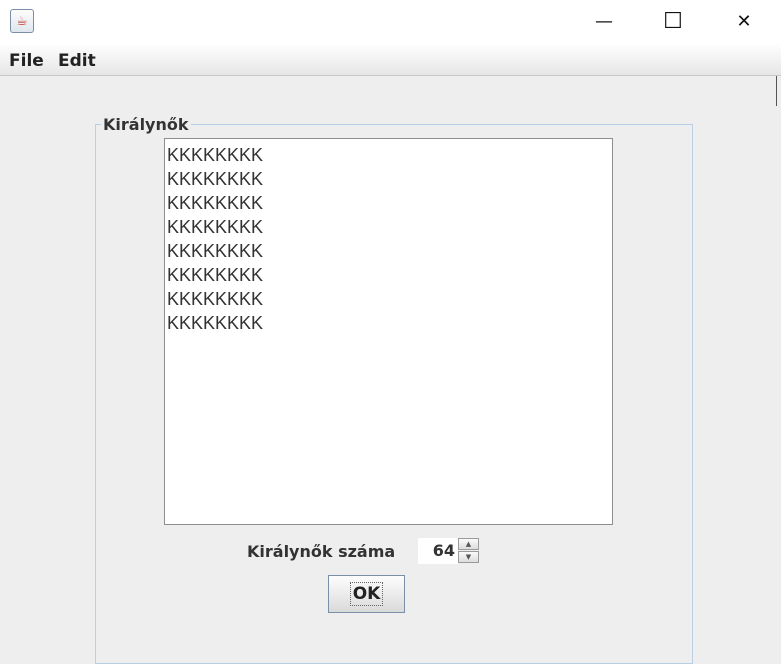 This screenshot has width=781, height=664. I want to click on title-bar: ☕ — ☐ ✕, so click(390, 21).